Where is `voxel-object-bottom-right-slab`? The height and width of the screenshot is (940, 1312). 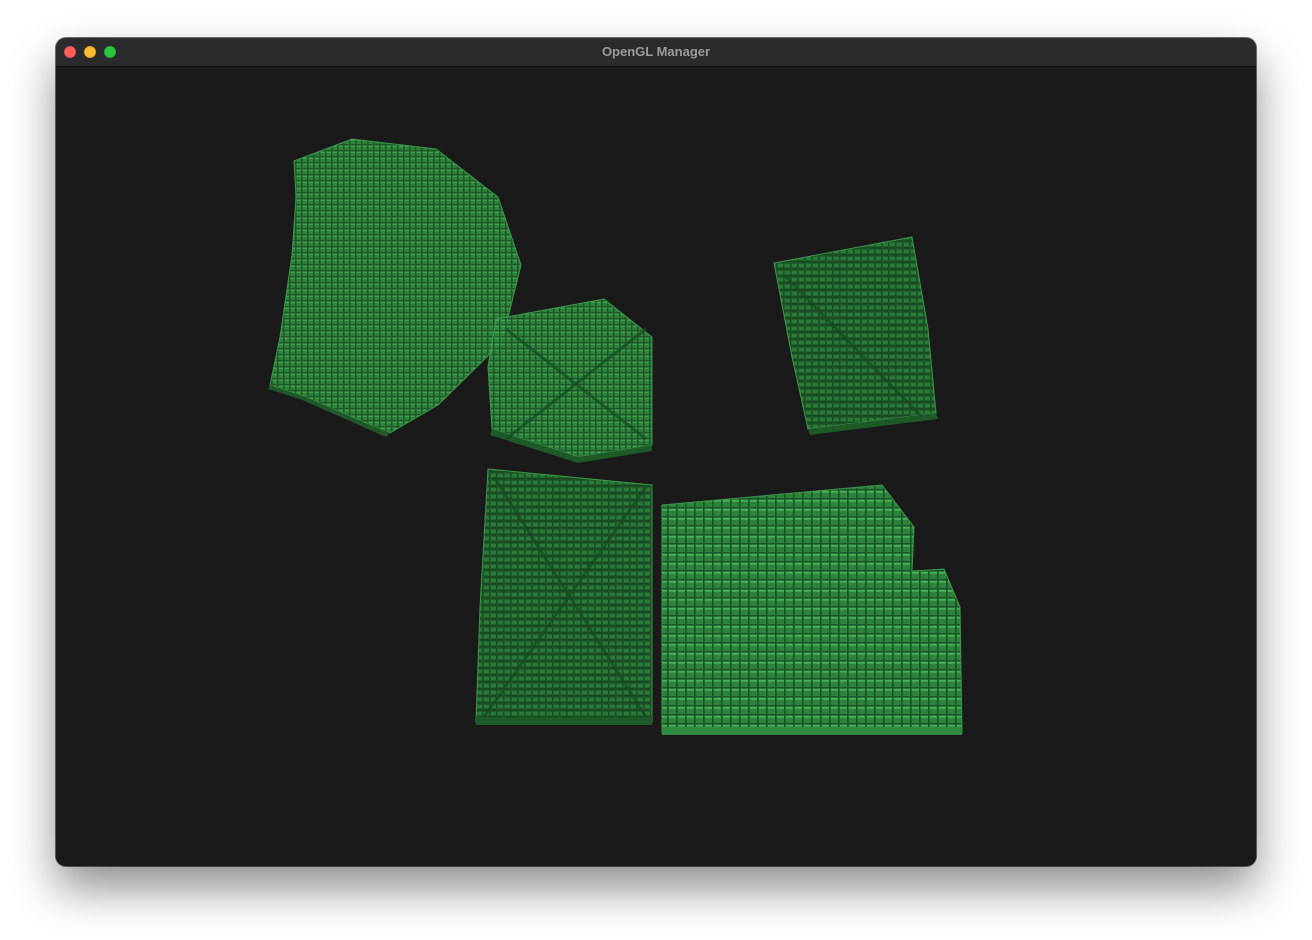 voxel-object-bottom-right-slab is located at coordinates (812, 609).